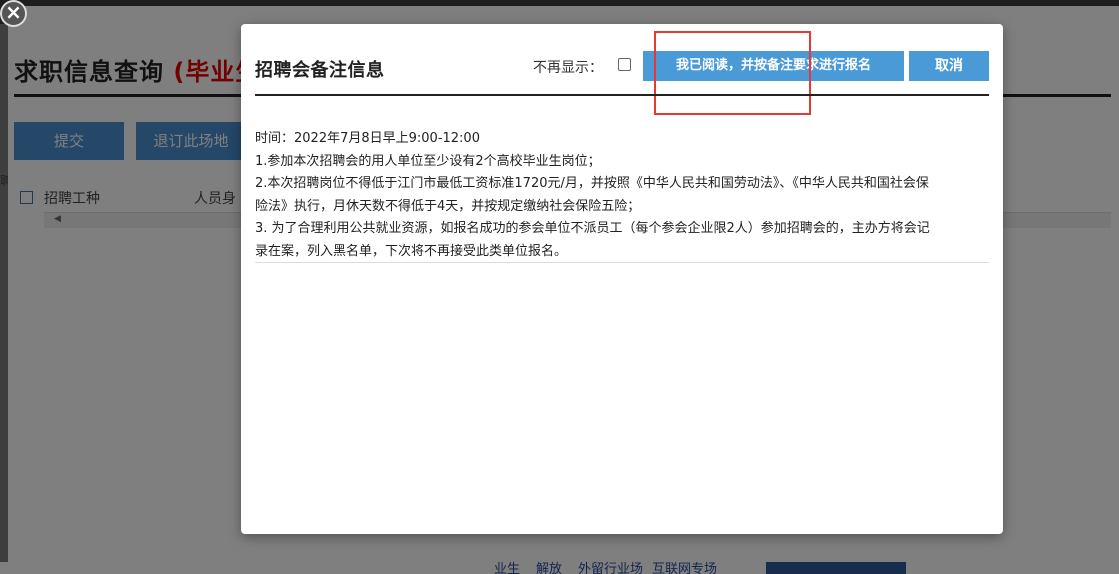 The image size is (1119, 574). Describe the element at coordinates (949, 66) in the screenshot. I see `cancel-button: 取消` at that location.